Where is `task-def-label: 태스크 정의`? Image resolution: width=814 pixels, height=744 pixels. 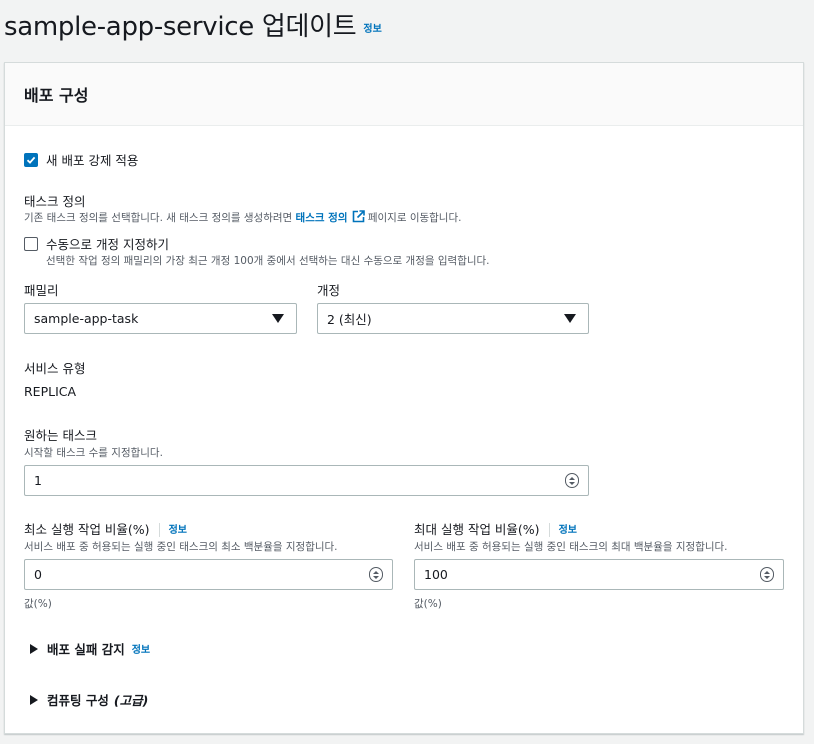 task-def-label: 태스크 정의 is located at coordinates (55, 201).